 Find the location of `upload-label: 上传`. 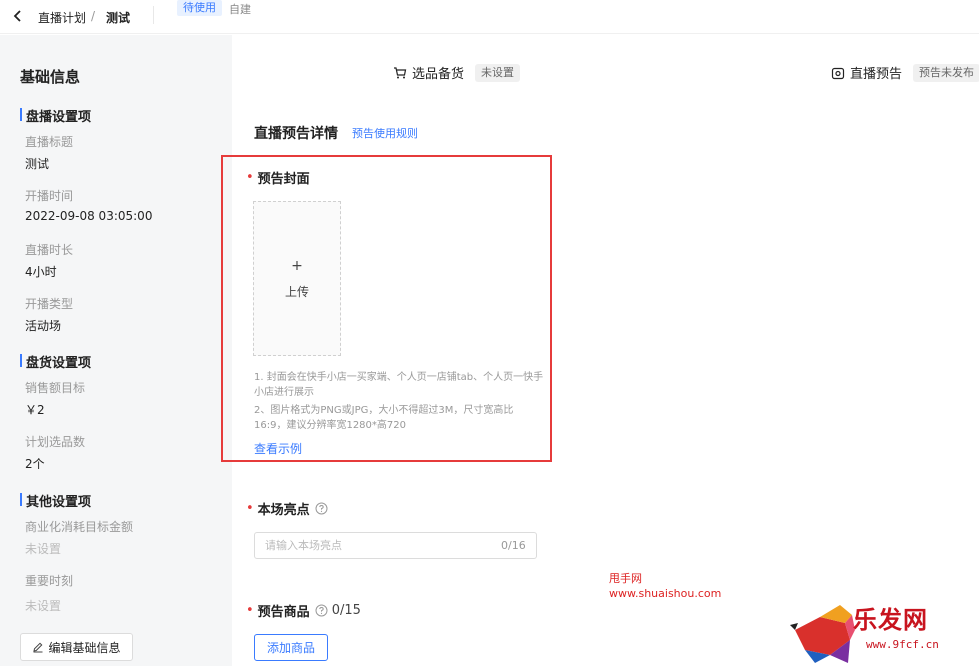

upload-label: 上传 is located at coordinates (296, 292).